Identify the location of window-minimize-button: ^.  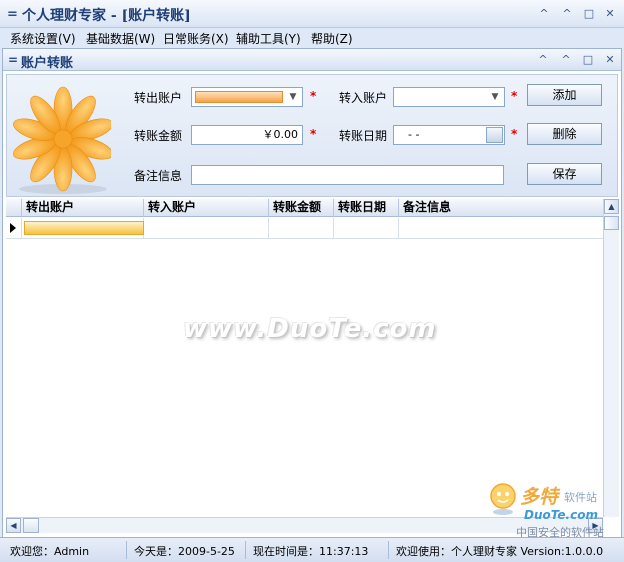
(544, 14).